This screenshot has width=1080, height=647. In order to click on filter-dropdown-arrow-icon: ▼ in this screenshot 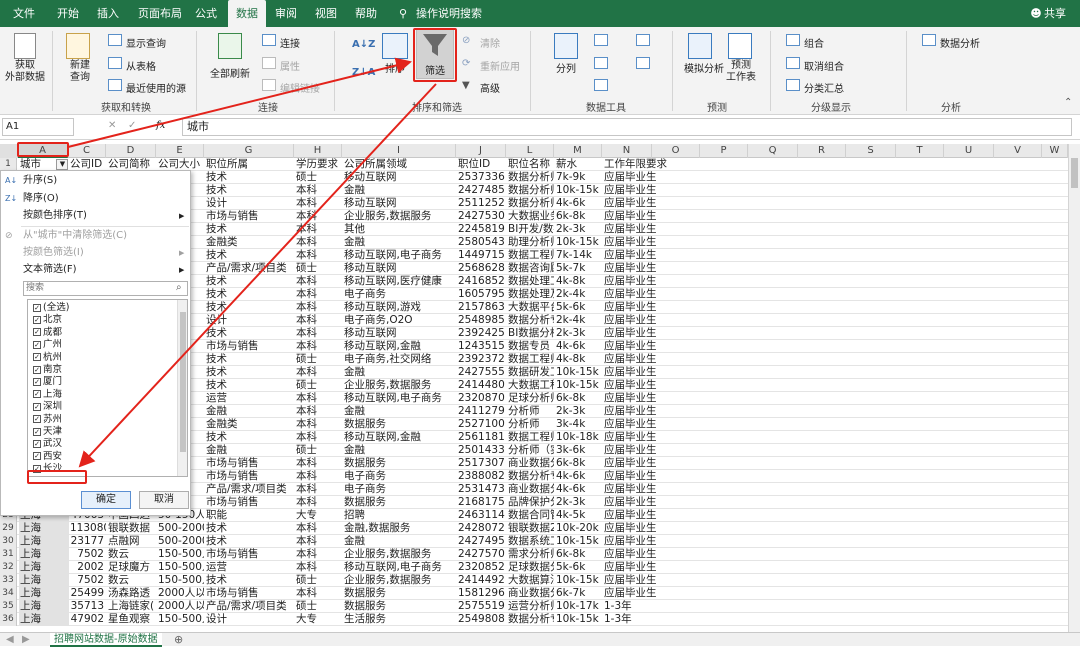, I will do `click(62, 164)`.